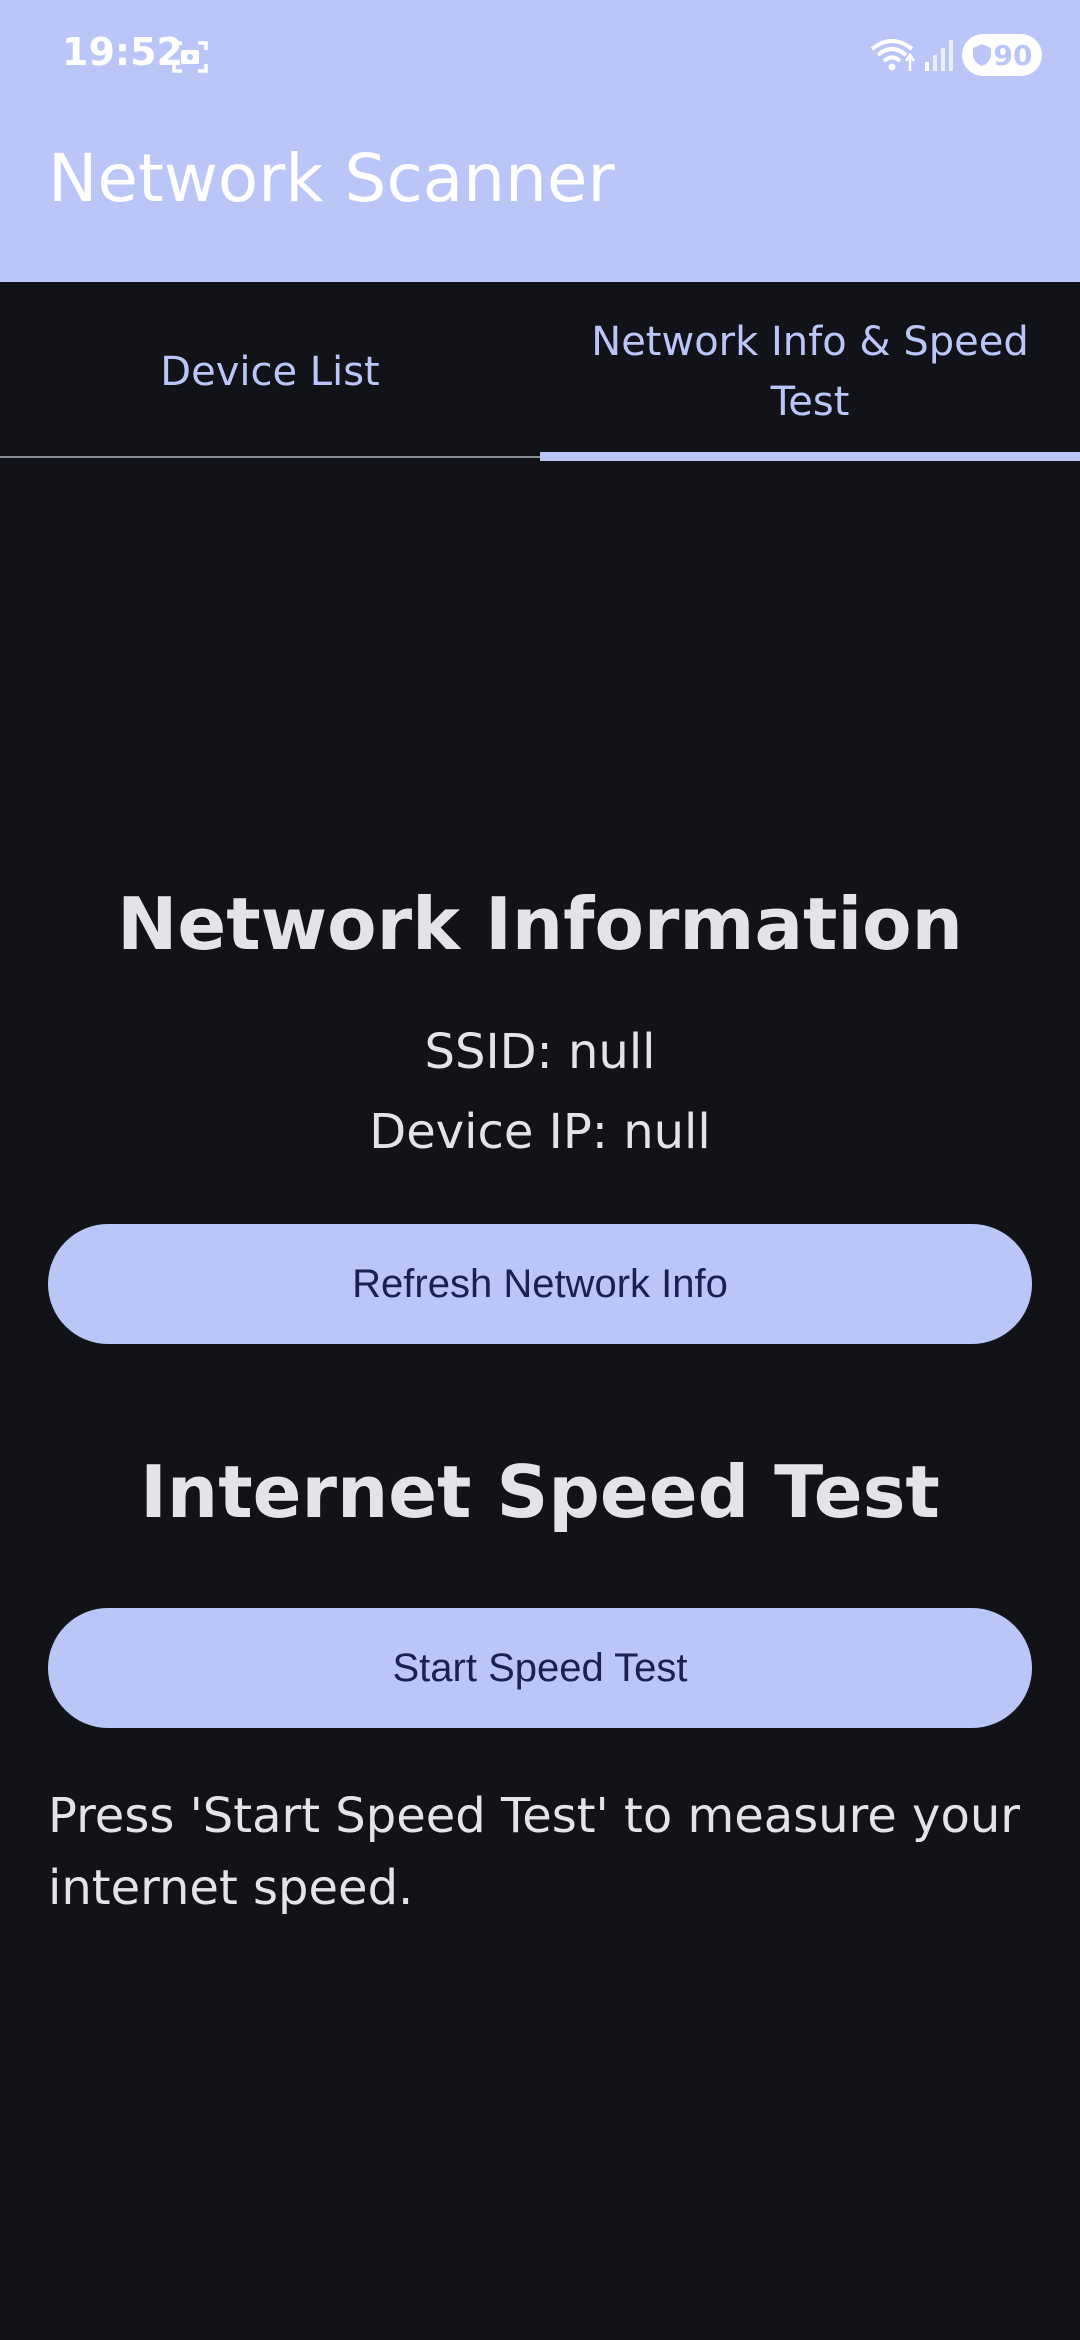 The height and width of the screenshot is (2340, 1080). I want to click on network-information-heading: Network Information, so click(540, 924).